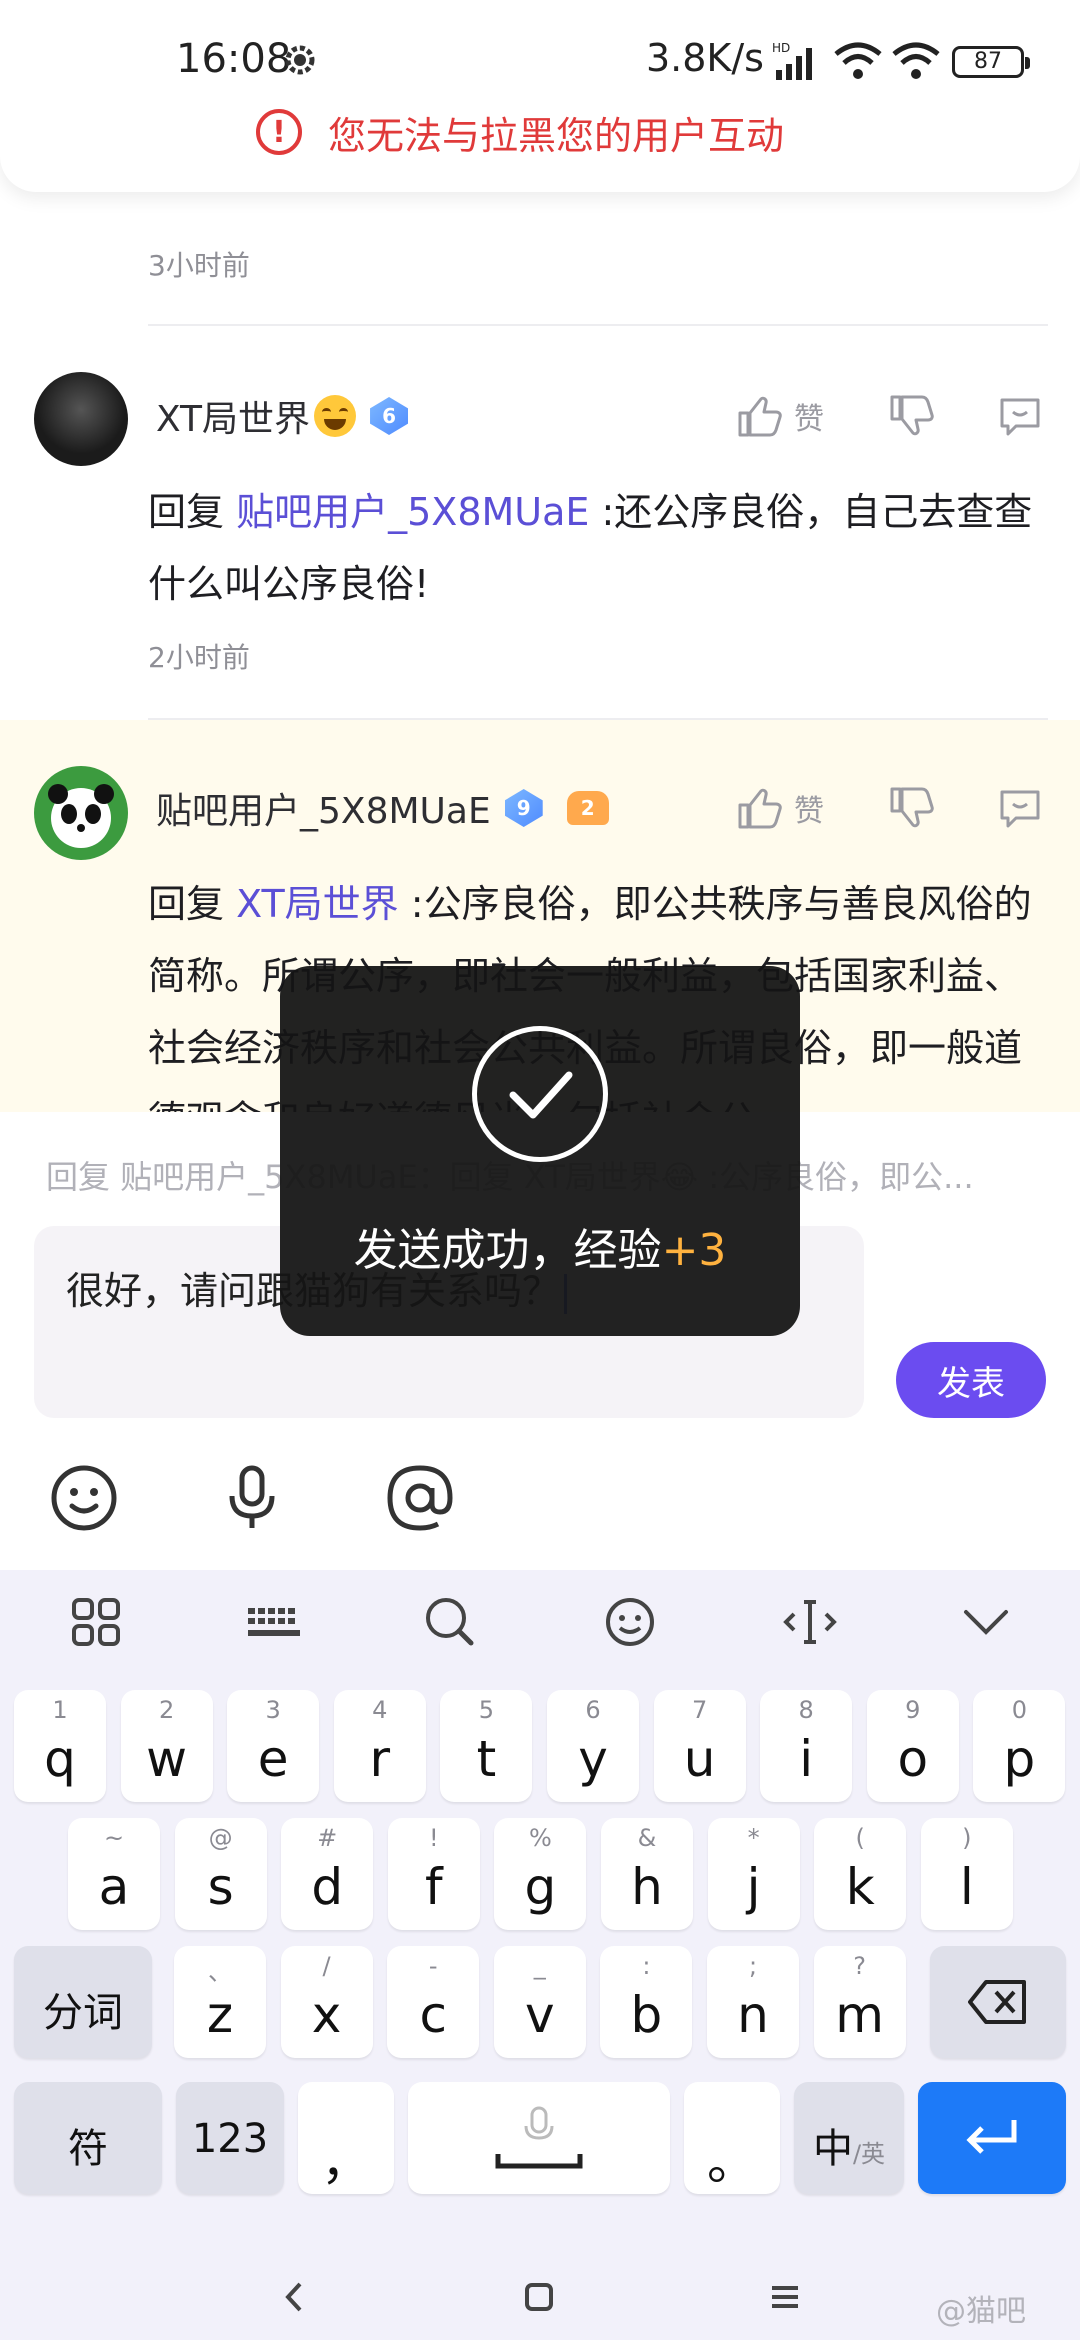 This screenshot has width=1080, height=2340. I want to click on key-hint: 7, so click(699, 1710).